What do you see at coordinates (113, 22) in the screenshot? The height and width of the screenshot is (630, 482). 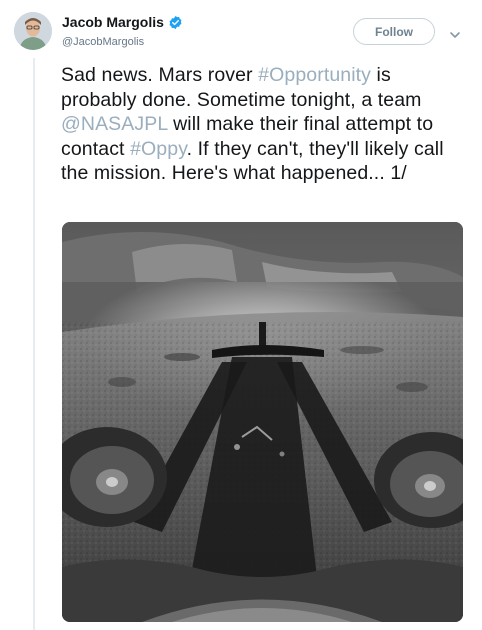 I see `display-name: Jacob Margolis` at bounding box center [113, 22].